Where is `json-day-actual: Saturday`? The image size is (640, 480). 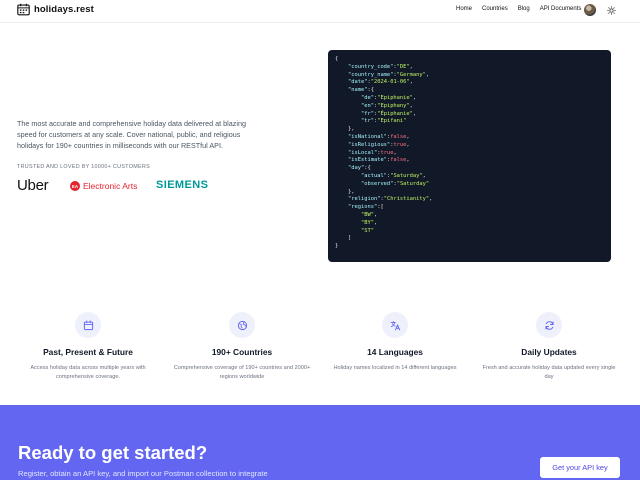 json-day-actual: Saturday is located at coordinates (406, 175).